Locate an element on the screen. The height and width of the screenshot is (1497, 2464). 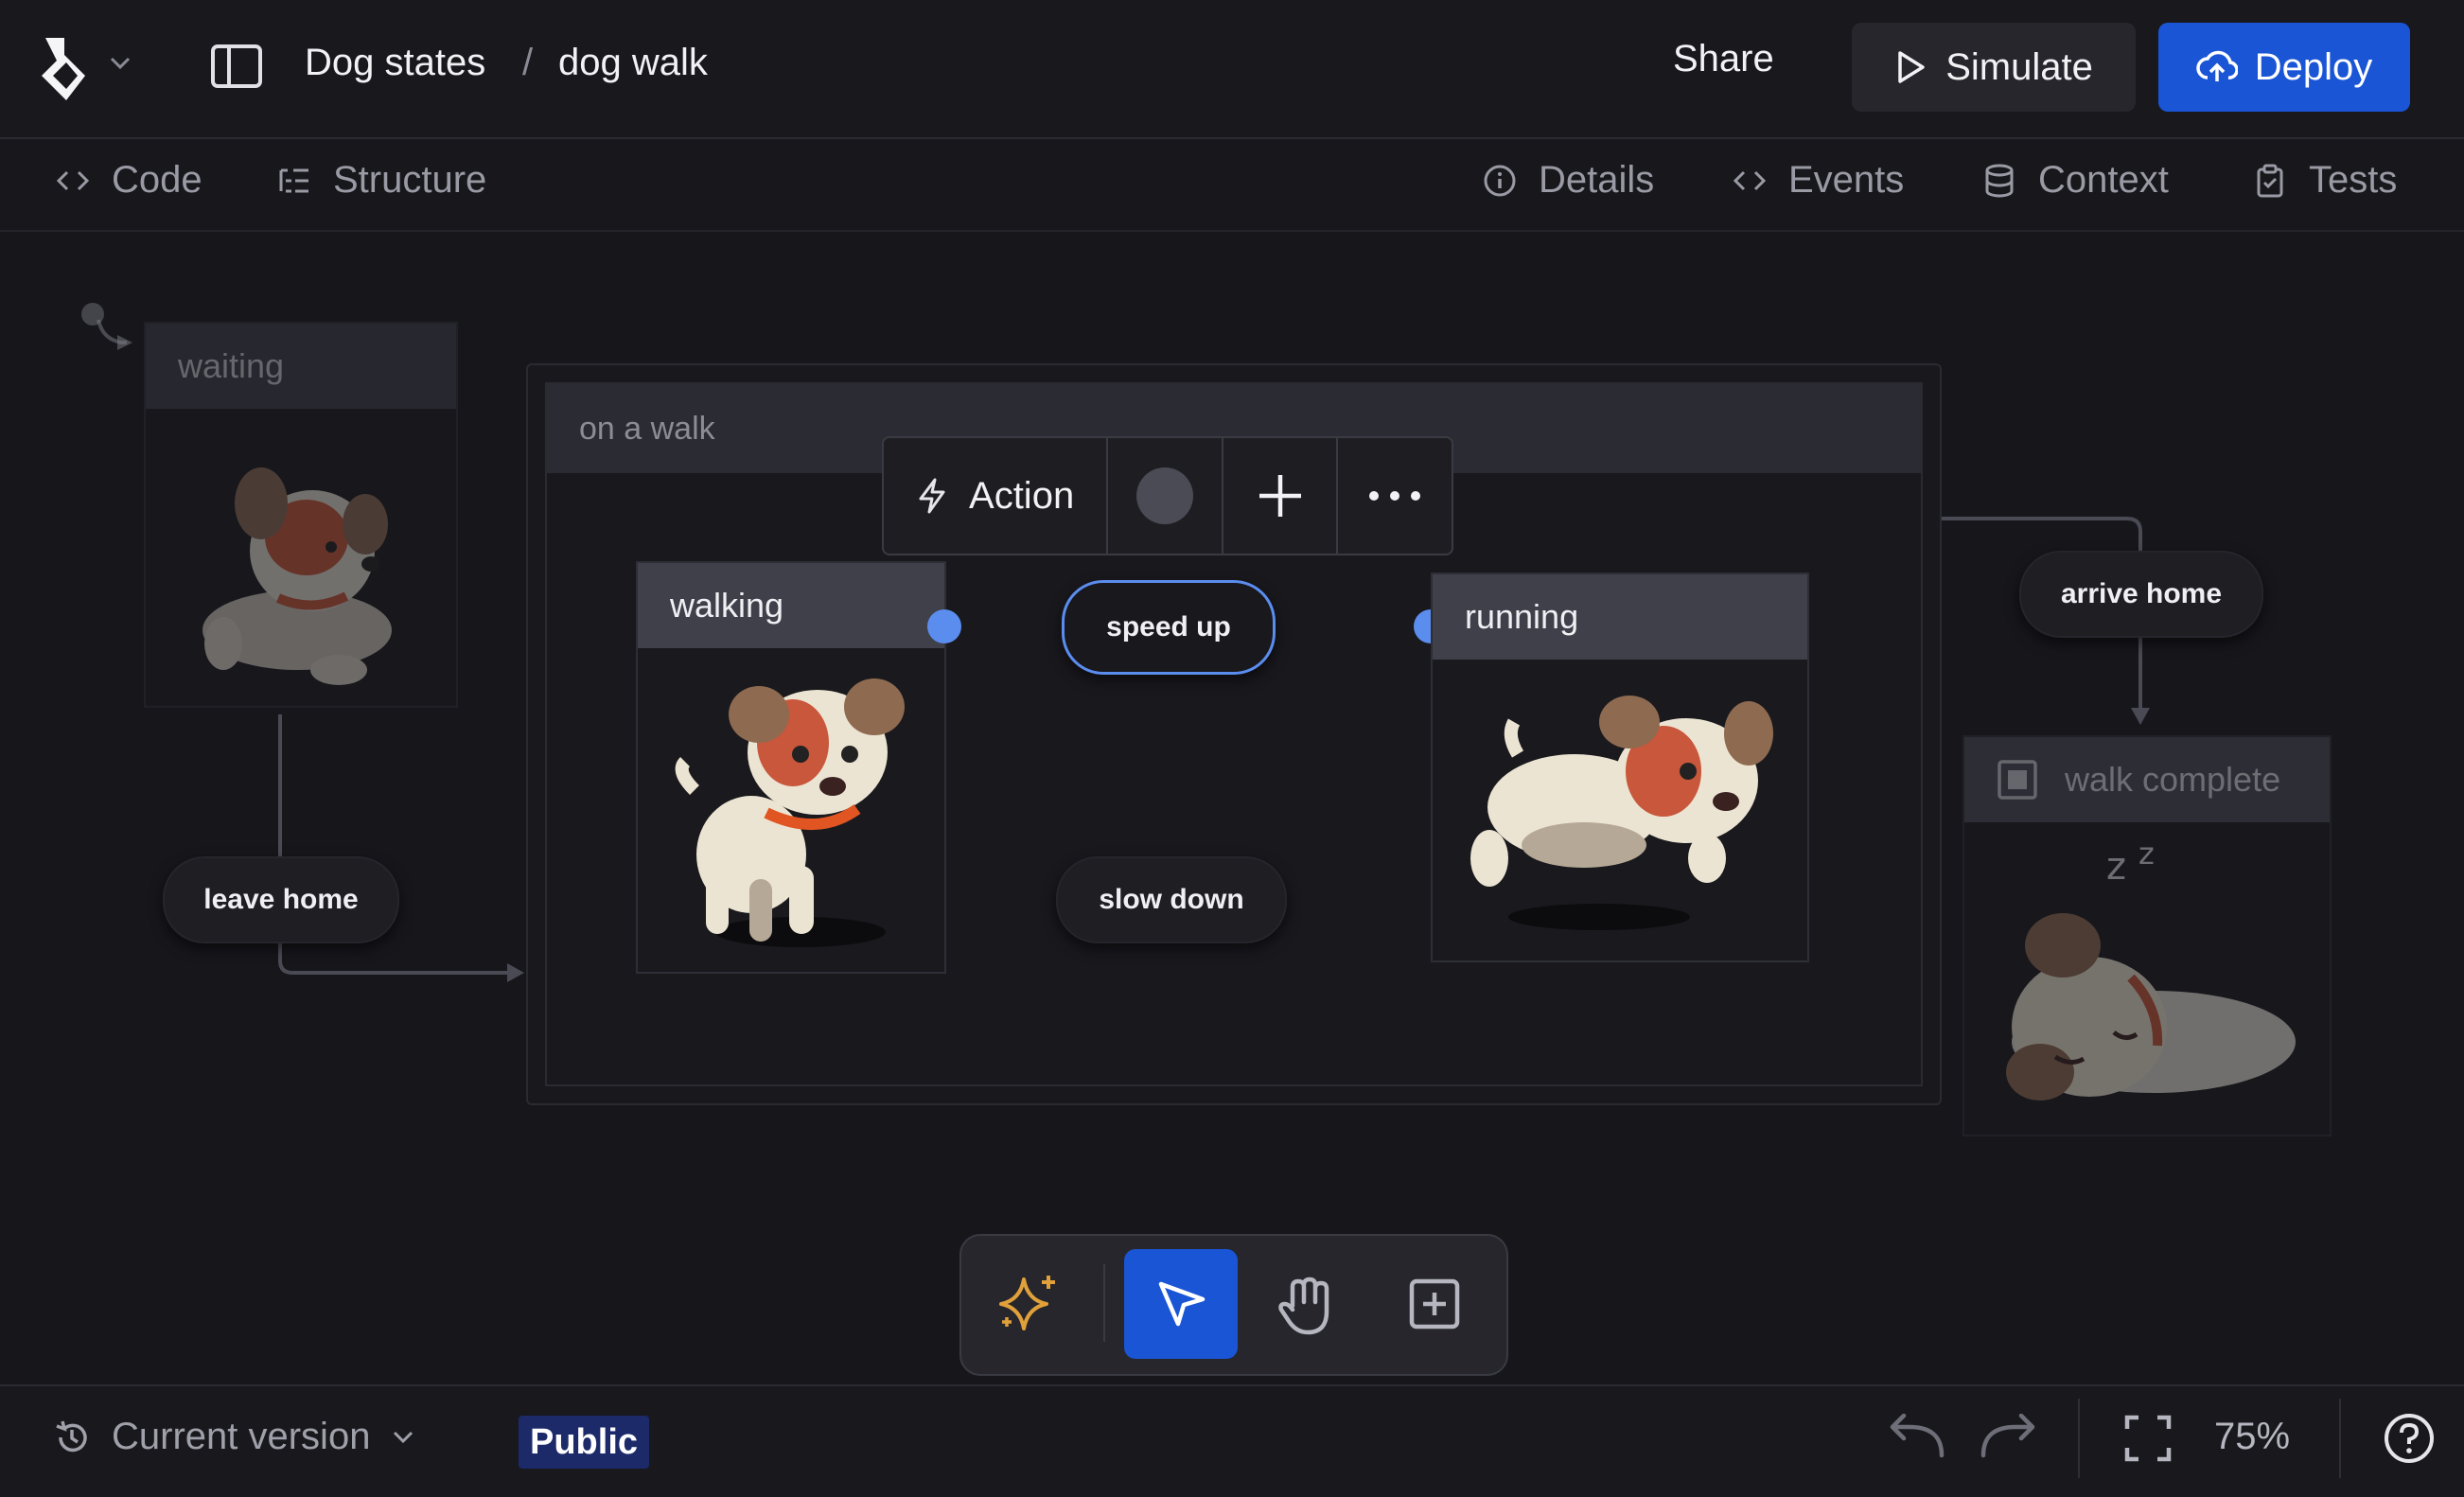
color-picker-button is located at coordinates (1166, 496).